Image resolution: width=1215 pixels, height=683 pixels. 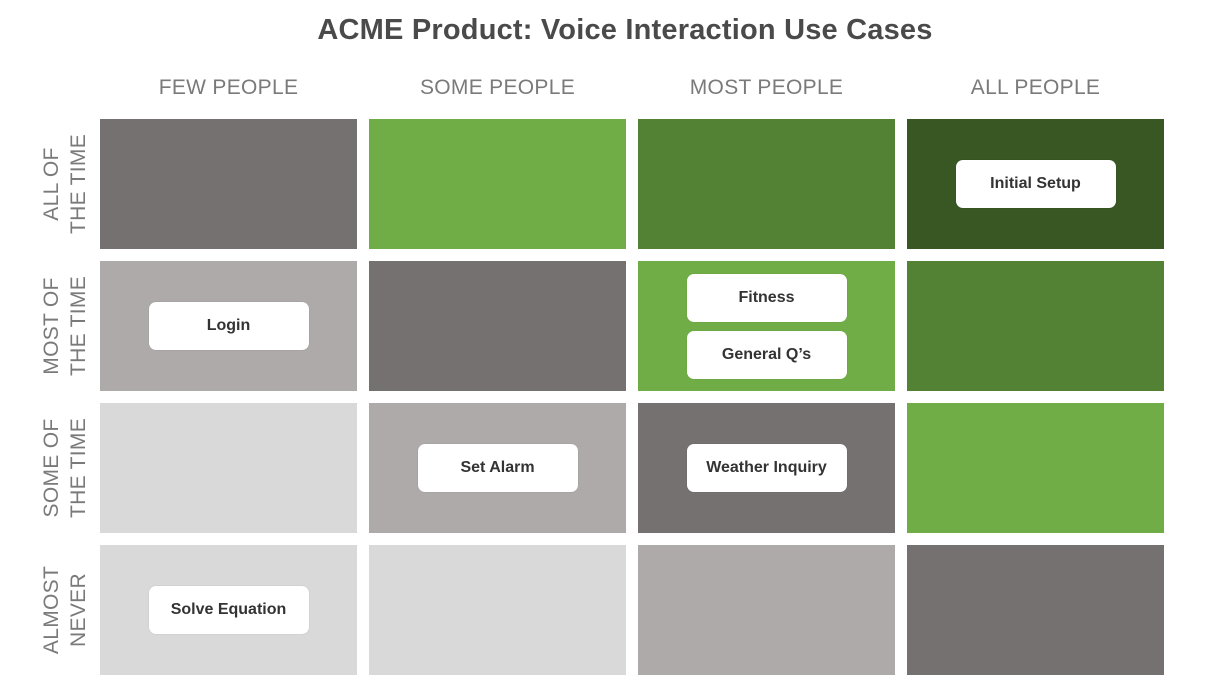 I want to click on row-header-line: SOME OF, so click(x=51, y=468).